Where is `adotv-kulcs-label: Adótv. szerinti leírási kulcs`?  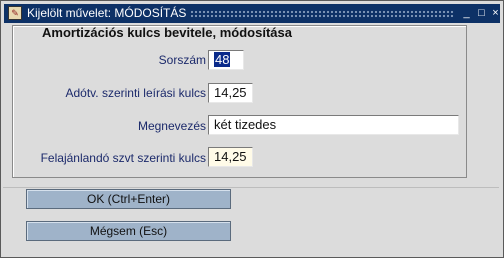
adotv-kulcs-label: Adótv. szerinti leírási kulcs is located at coordinates (136, 93).